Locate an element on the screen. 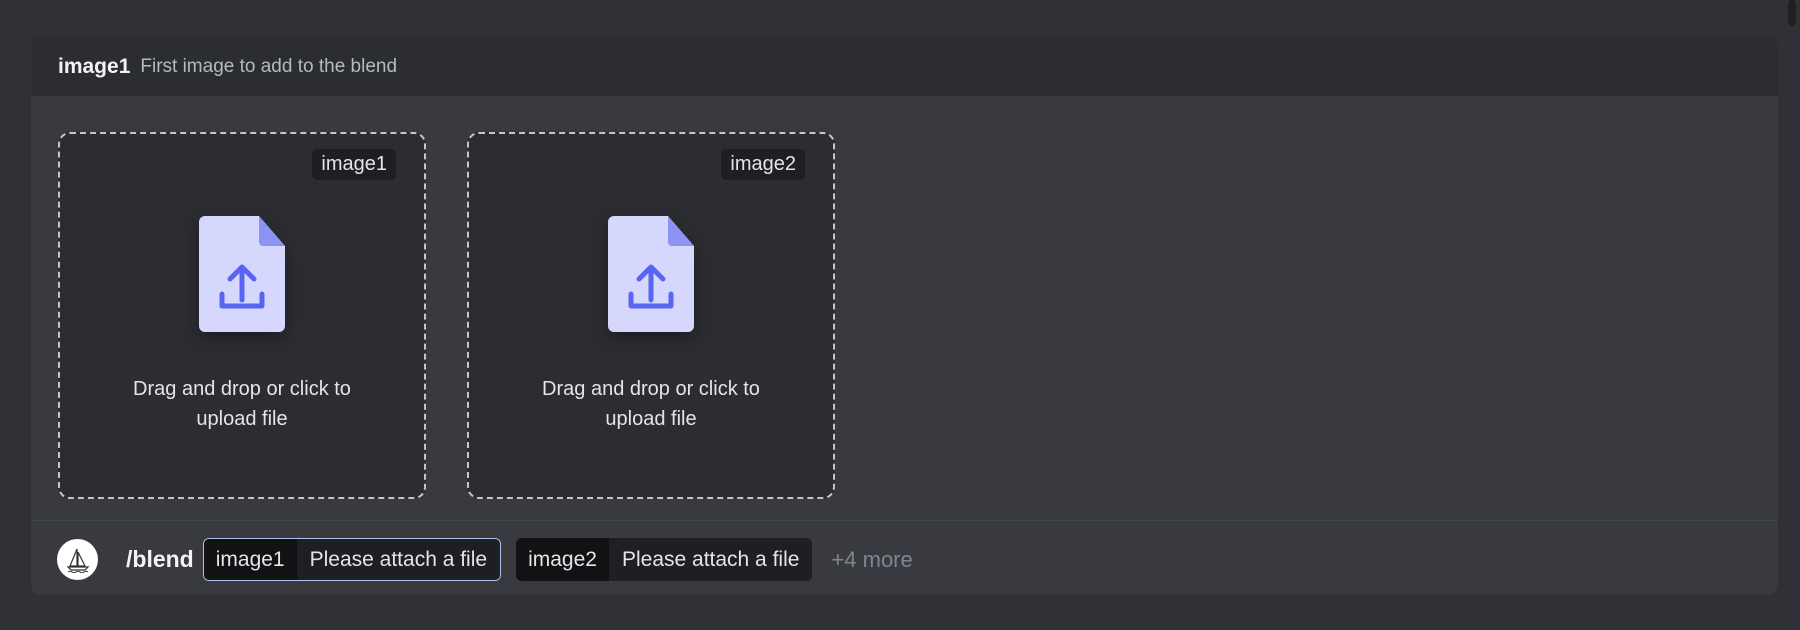  option-name: image1 is located at coordinates (94, 66).